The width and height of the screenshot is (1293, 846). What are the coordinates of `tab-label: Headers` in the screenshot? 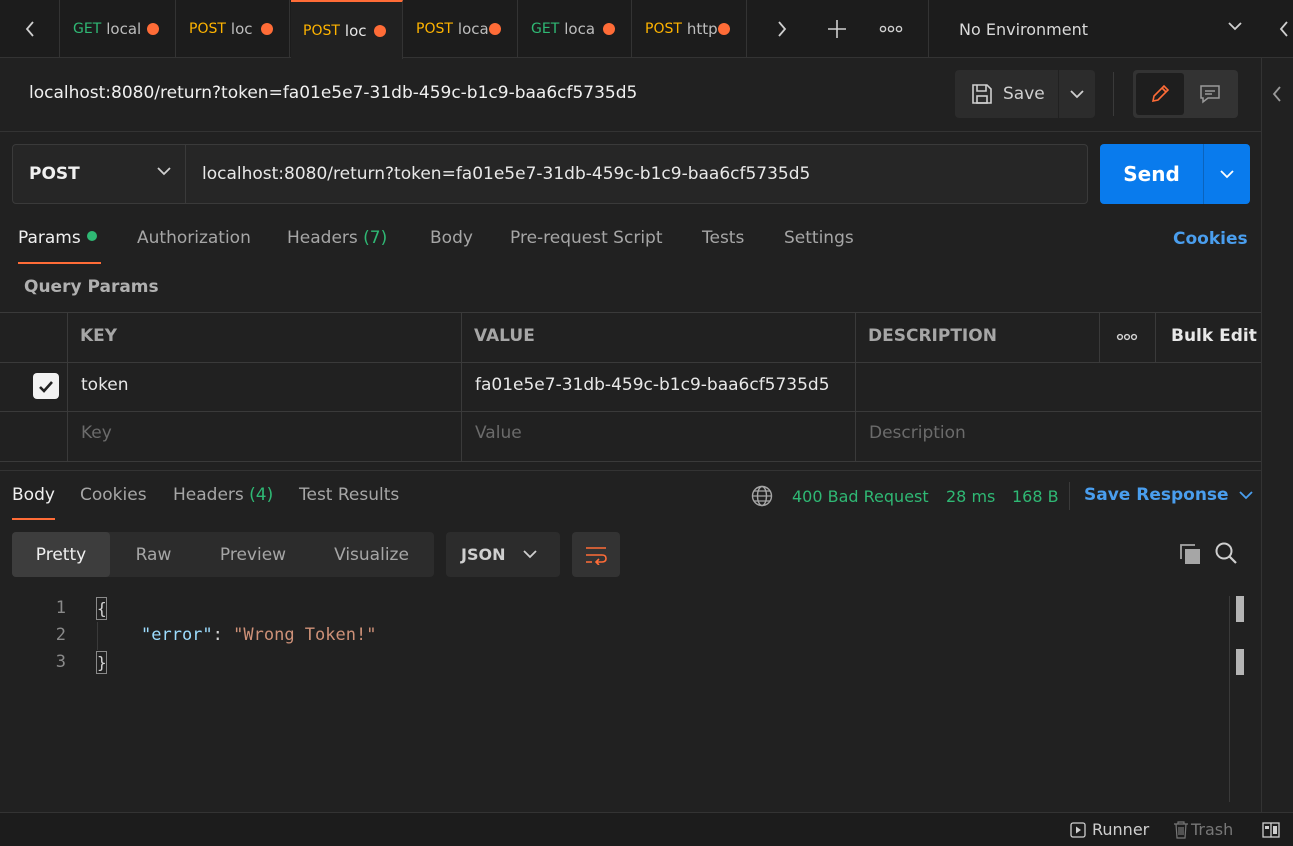 It's located at (322, 238).